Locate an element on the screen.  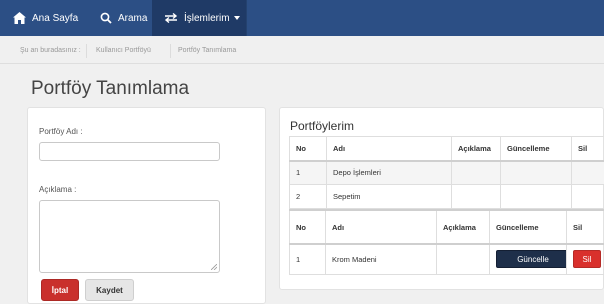
update-button: Güncelle is located at coordinates (531, 259).